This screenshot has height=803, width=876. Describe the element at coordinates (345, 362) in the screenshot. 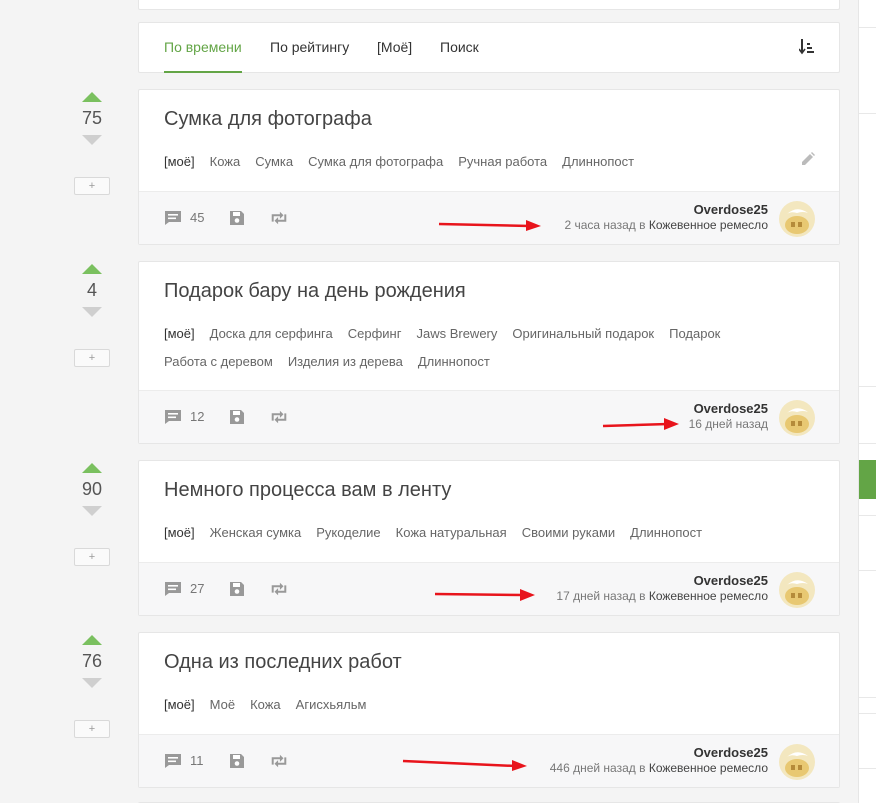

I see `tag: Изделия из дерева` at that location.